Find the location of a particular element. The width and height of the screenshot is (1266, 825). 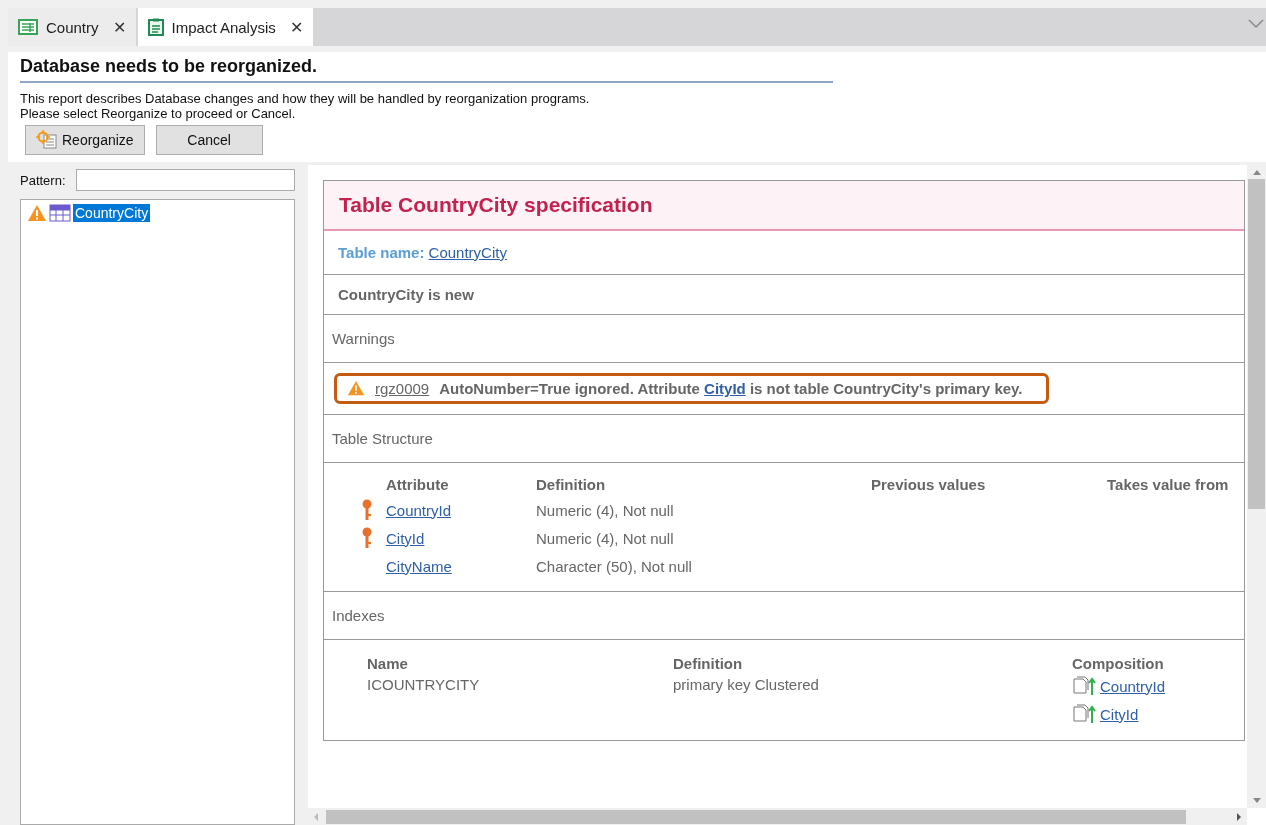

table-name-label: Table name: is located at coordinates (381, 252).